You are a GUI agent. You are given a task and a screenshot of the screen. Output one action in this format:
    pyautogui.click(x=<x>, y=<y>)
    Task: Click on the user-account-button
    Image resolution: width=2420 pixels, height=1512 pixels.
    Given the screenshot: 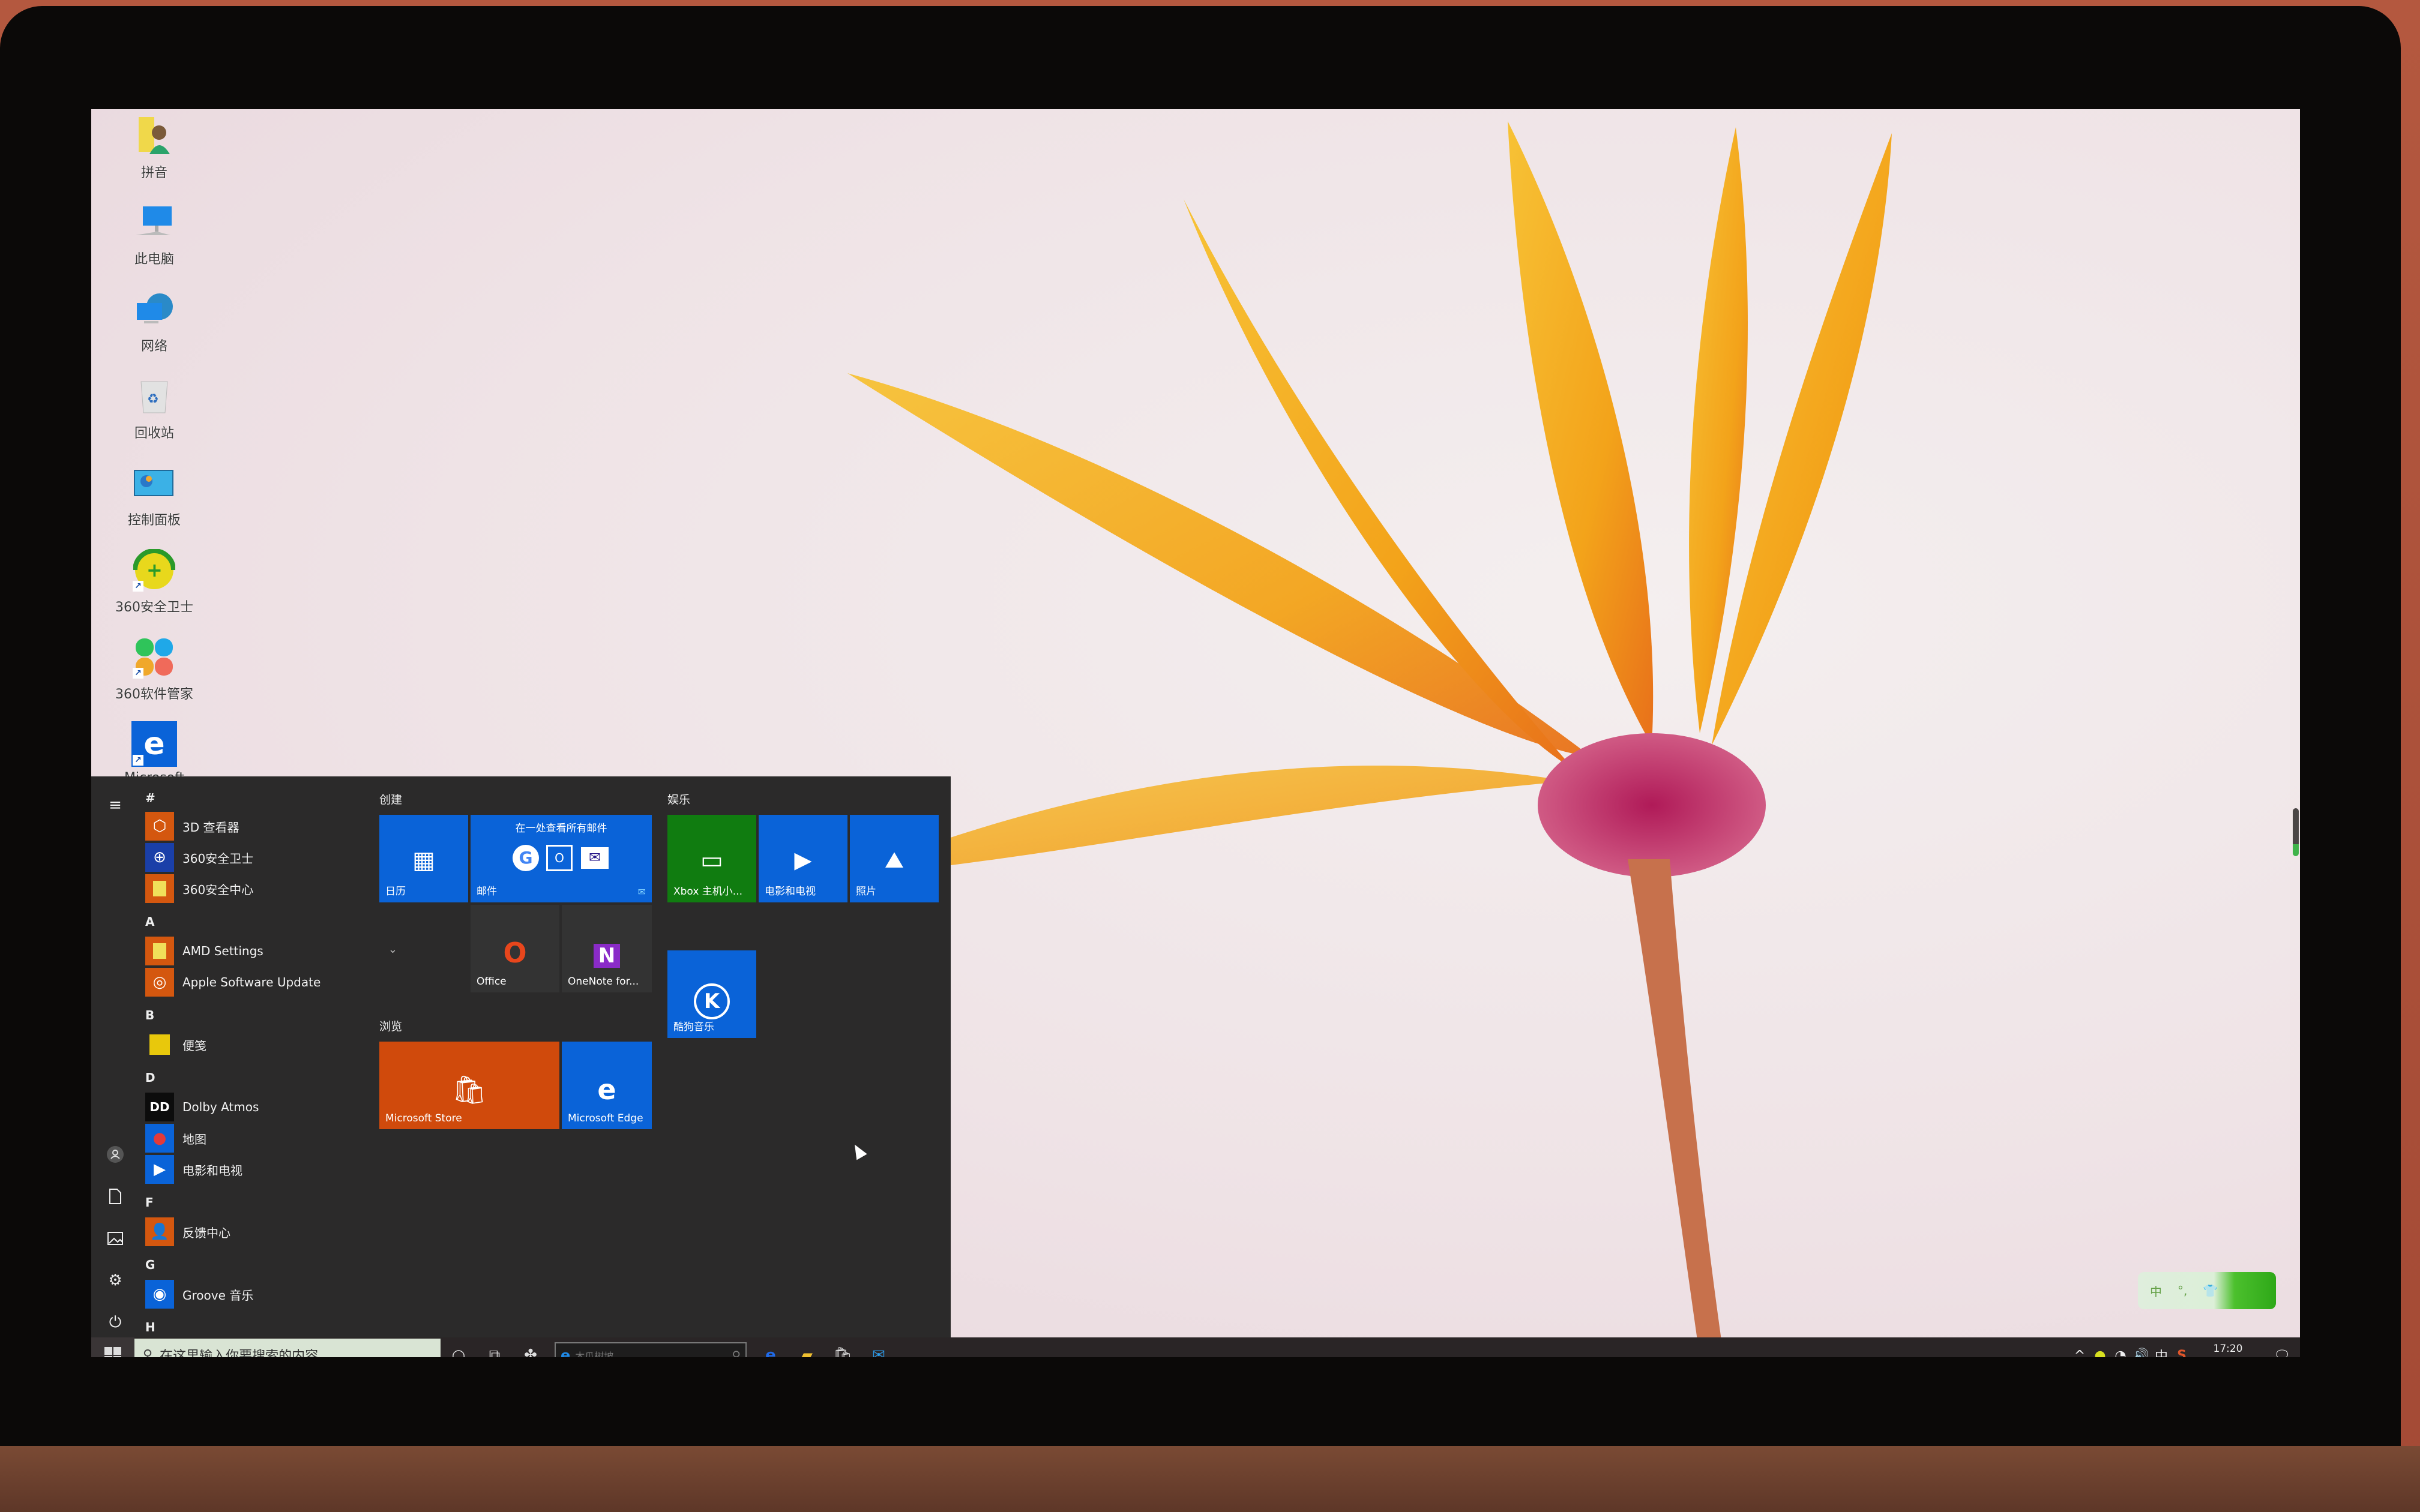 What is the action you would take?
    pyautogui.click(x=115, y=1154)
    